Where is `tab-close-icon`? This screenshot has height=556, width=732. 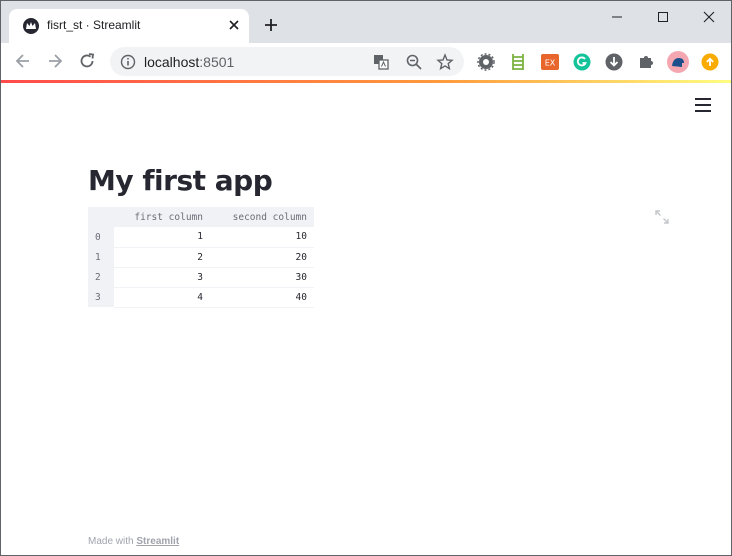 tab-close-icon is located at coordinates (234, 25).